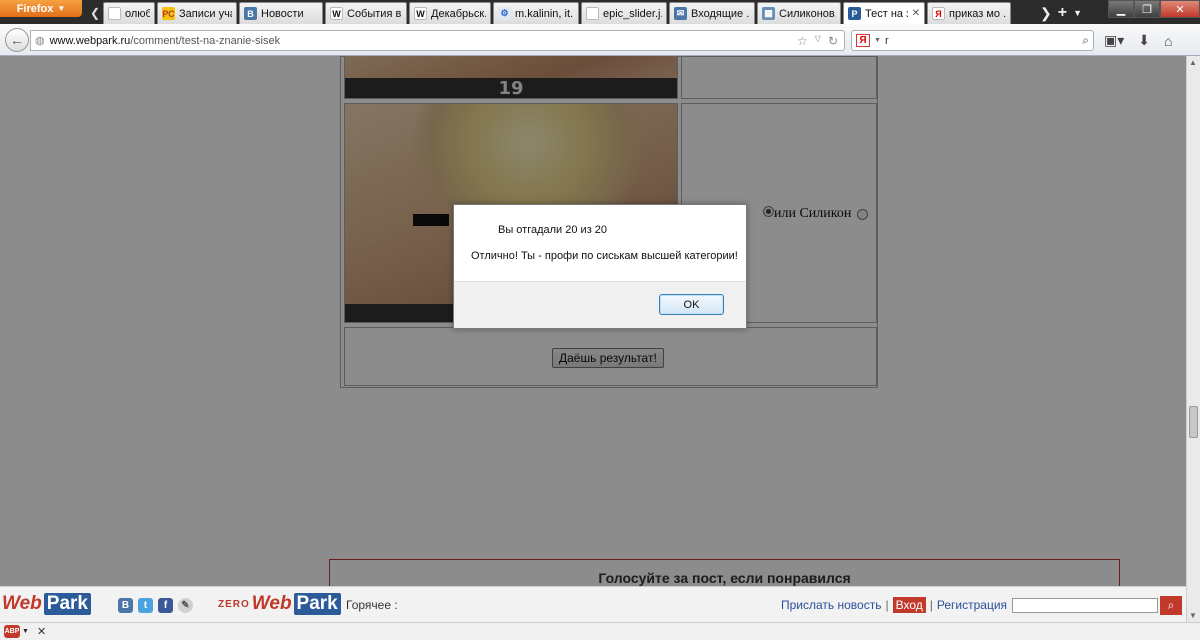 The image size is (1200, 640). I want to click on close-window-icon: ✕, so click(1180, 9).